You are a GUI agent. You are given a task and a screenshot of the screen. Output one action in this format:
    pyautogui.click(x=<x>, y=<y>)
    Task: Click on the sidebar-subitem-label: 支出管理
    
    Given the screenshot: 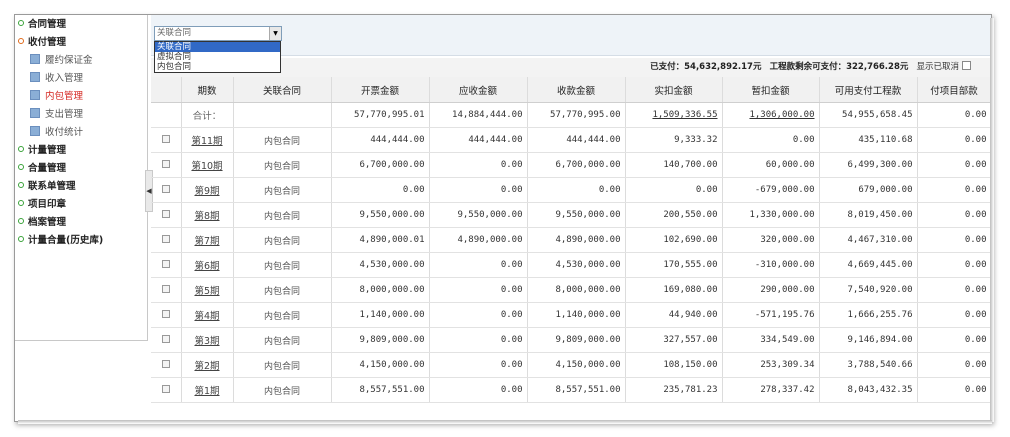 What is the action you would take?
    pyautogui.click(x=64, y=114)
    